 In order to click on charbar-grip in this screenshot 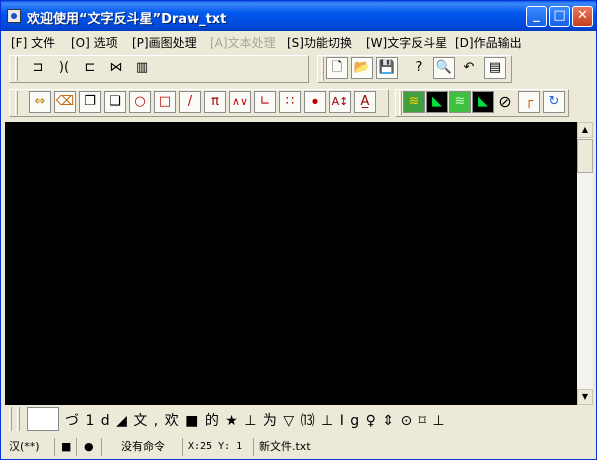, I will do `click(10, 419)`.